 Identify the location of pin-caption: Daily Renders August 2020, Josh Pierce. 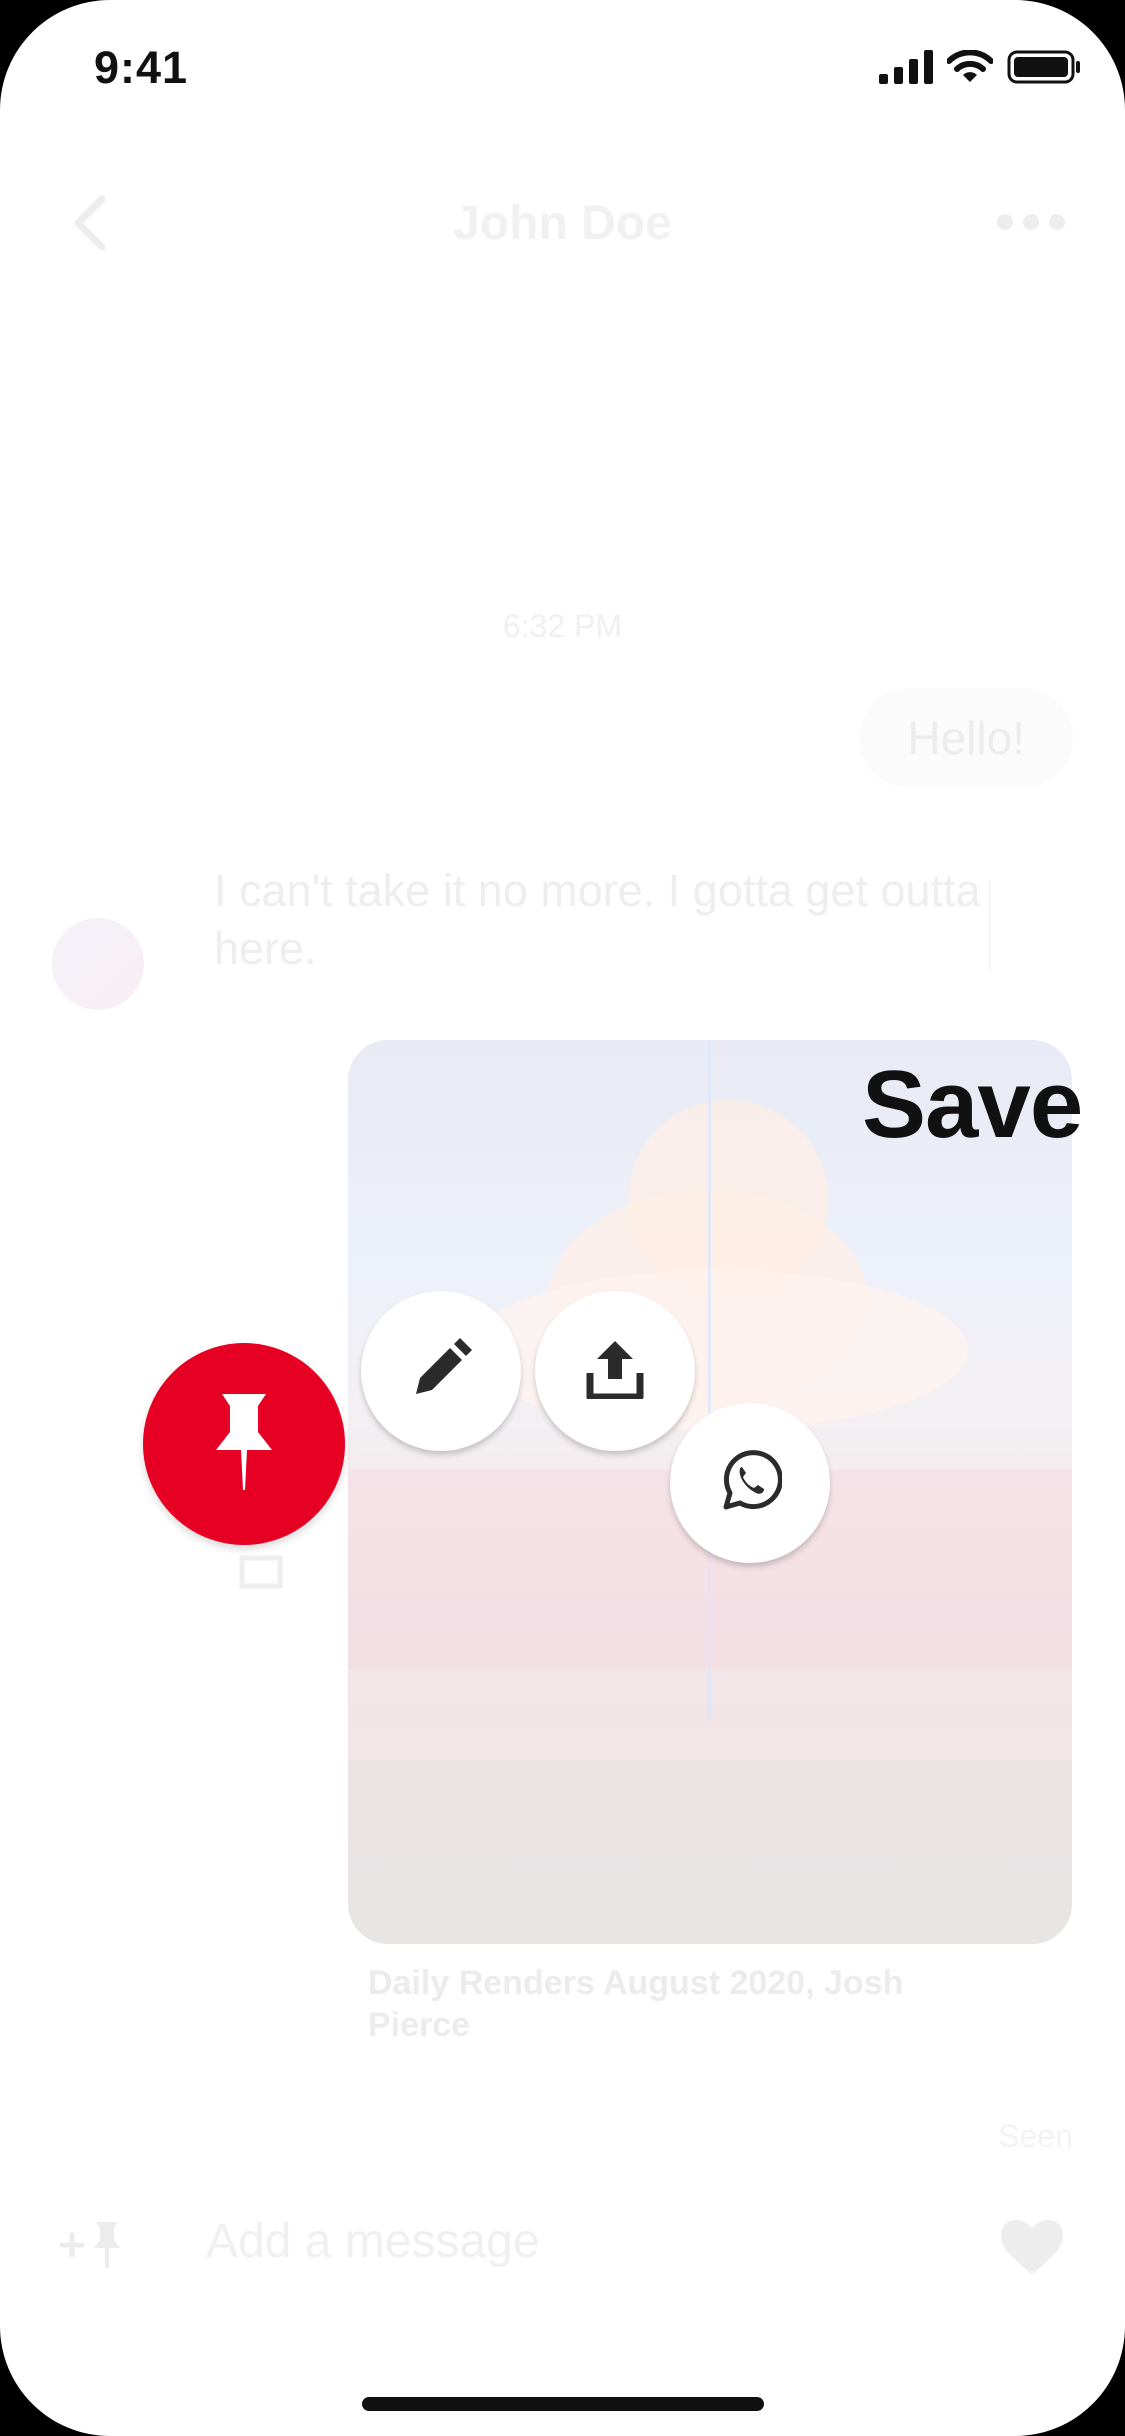
(636, 2004).